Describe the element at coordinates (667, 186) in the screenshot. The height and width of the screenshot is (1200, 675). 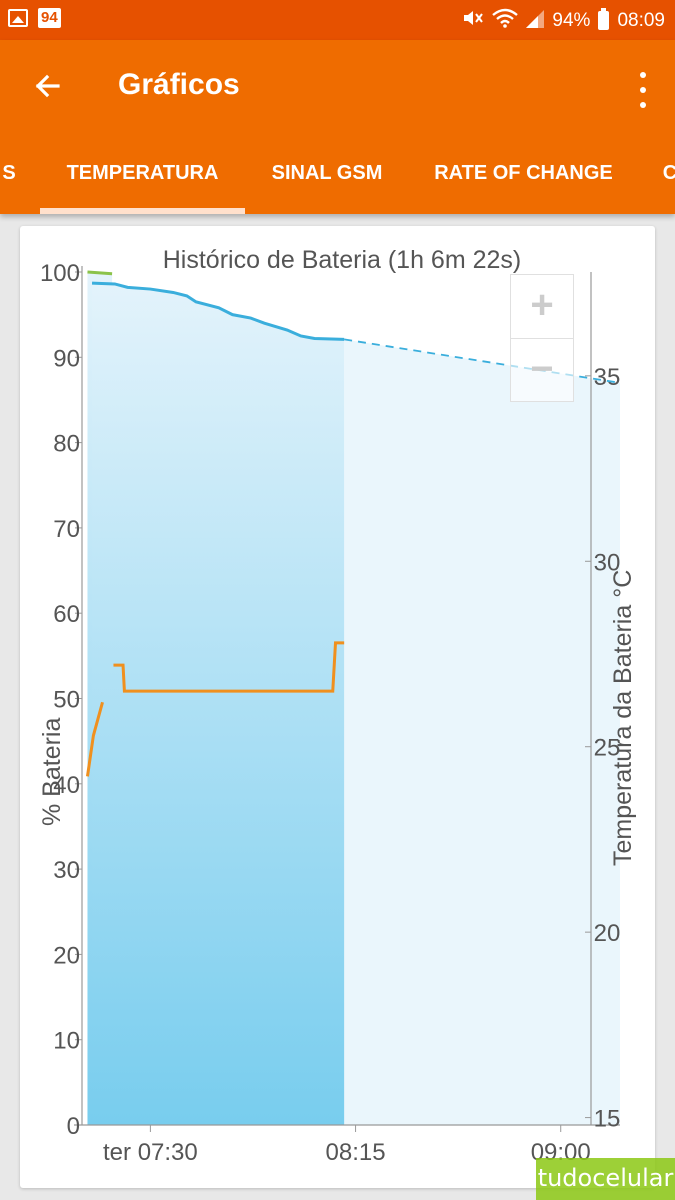
I see `tab-next: C` at that location.